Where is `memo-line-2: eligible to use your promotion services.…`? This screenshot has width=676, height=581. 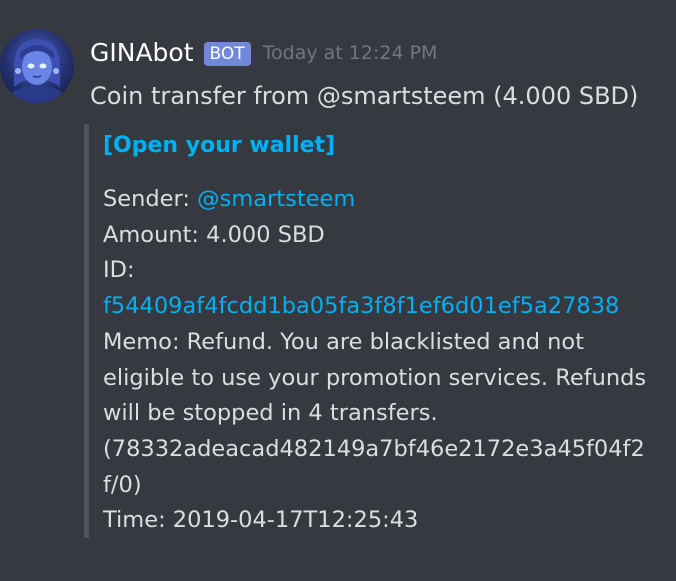
memo-line-2: eligible to use your promotion services.… is located at coordinates (375, 377).